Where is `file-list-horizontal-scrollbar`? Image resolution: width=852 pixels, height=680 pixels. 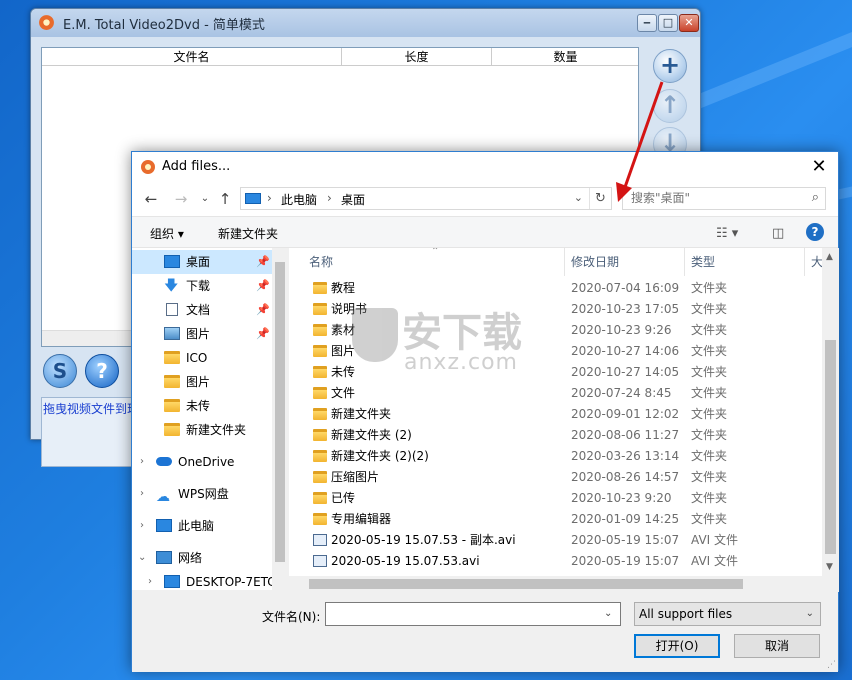
file-list-horizontal-scrollbar is located at coordinates (564, 584).